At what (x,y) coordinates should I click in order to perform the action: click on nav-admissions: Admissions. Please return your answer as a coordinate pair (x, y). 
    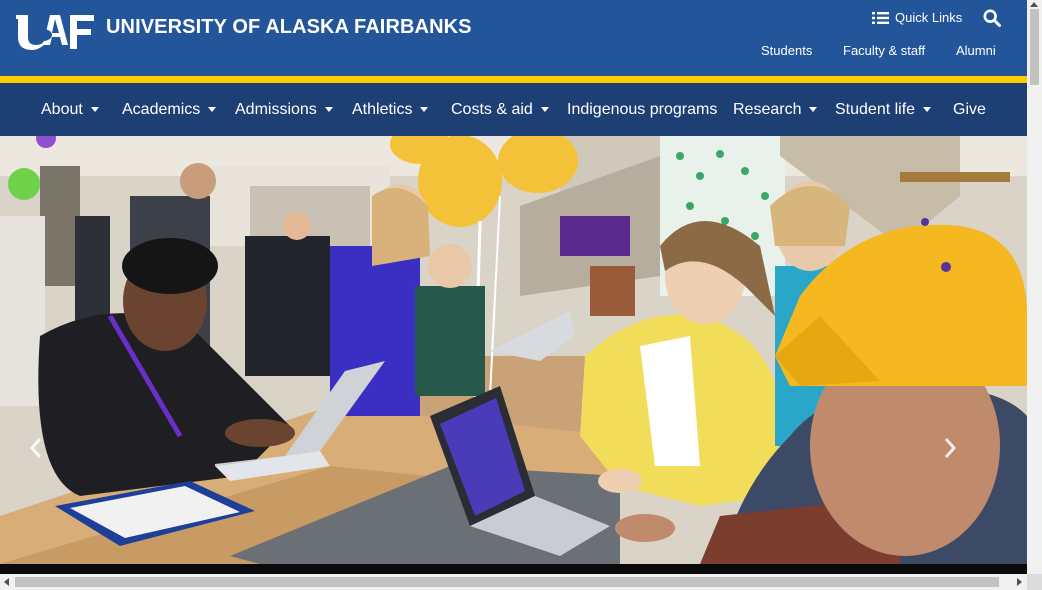
    Looking at the image, I should click on (284, 109).